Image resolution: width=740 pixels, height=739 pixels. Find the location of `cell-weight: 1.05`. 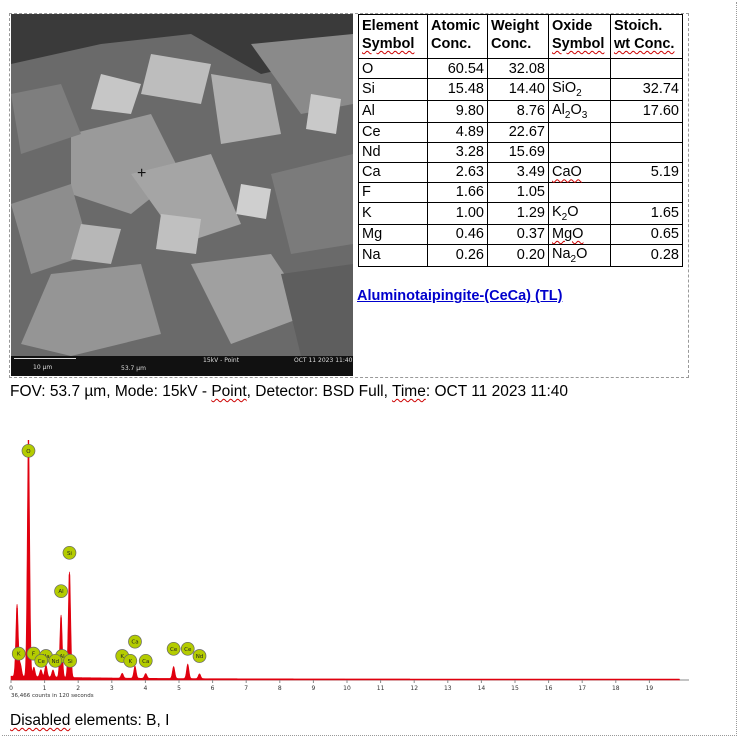

cell-weight: 1.05 is located at coordinates (518, 192).